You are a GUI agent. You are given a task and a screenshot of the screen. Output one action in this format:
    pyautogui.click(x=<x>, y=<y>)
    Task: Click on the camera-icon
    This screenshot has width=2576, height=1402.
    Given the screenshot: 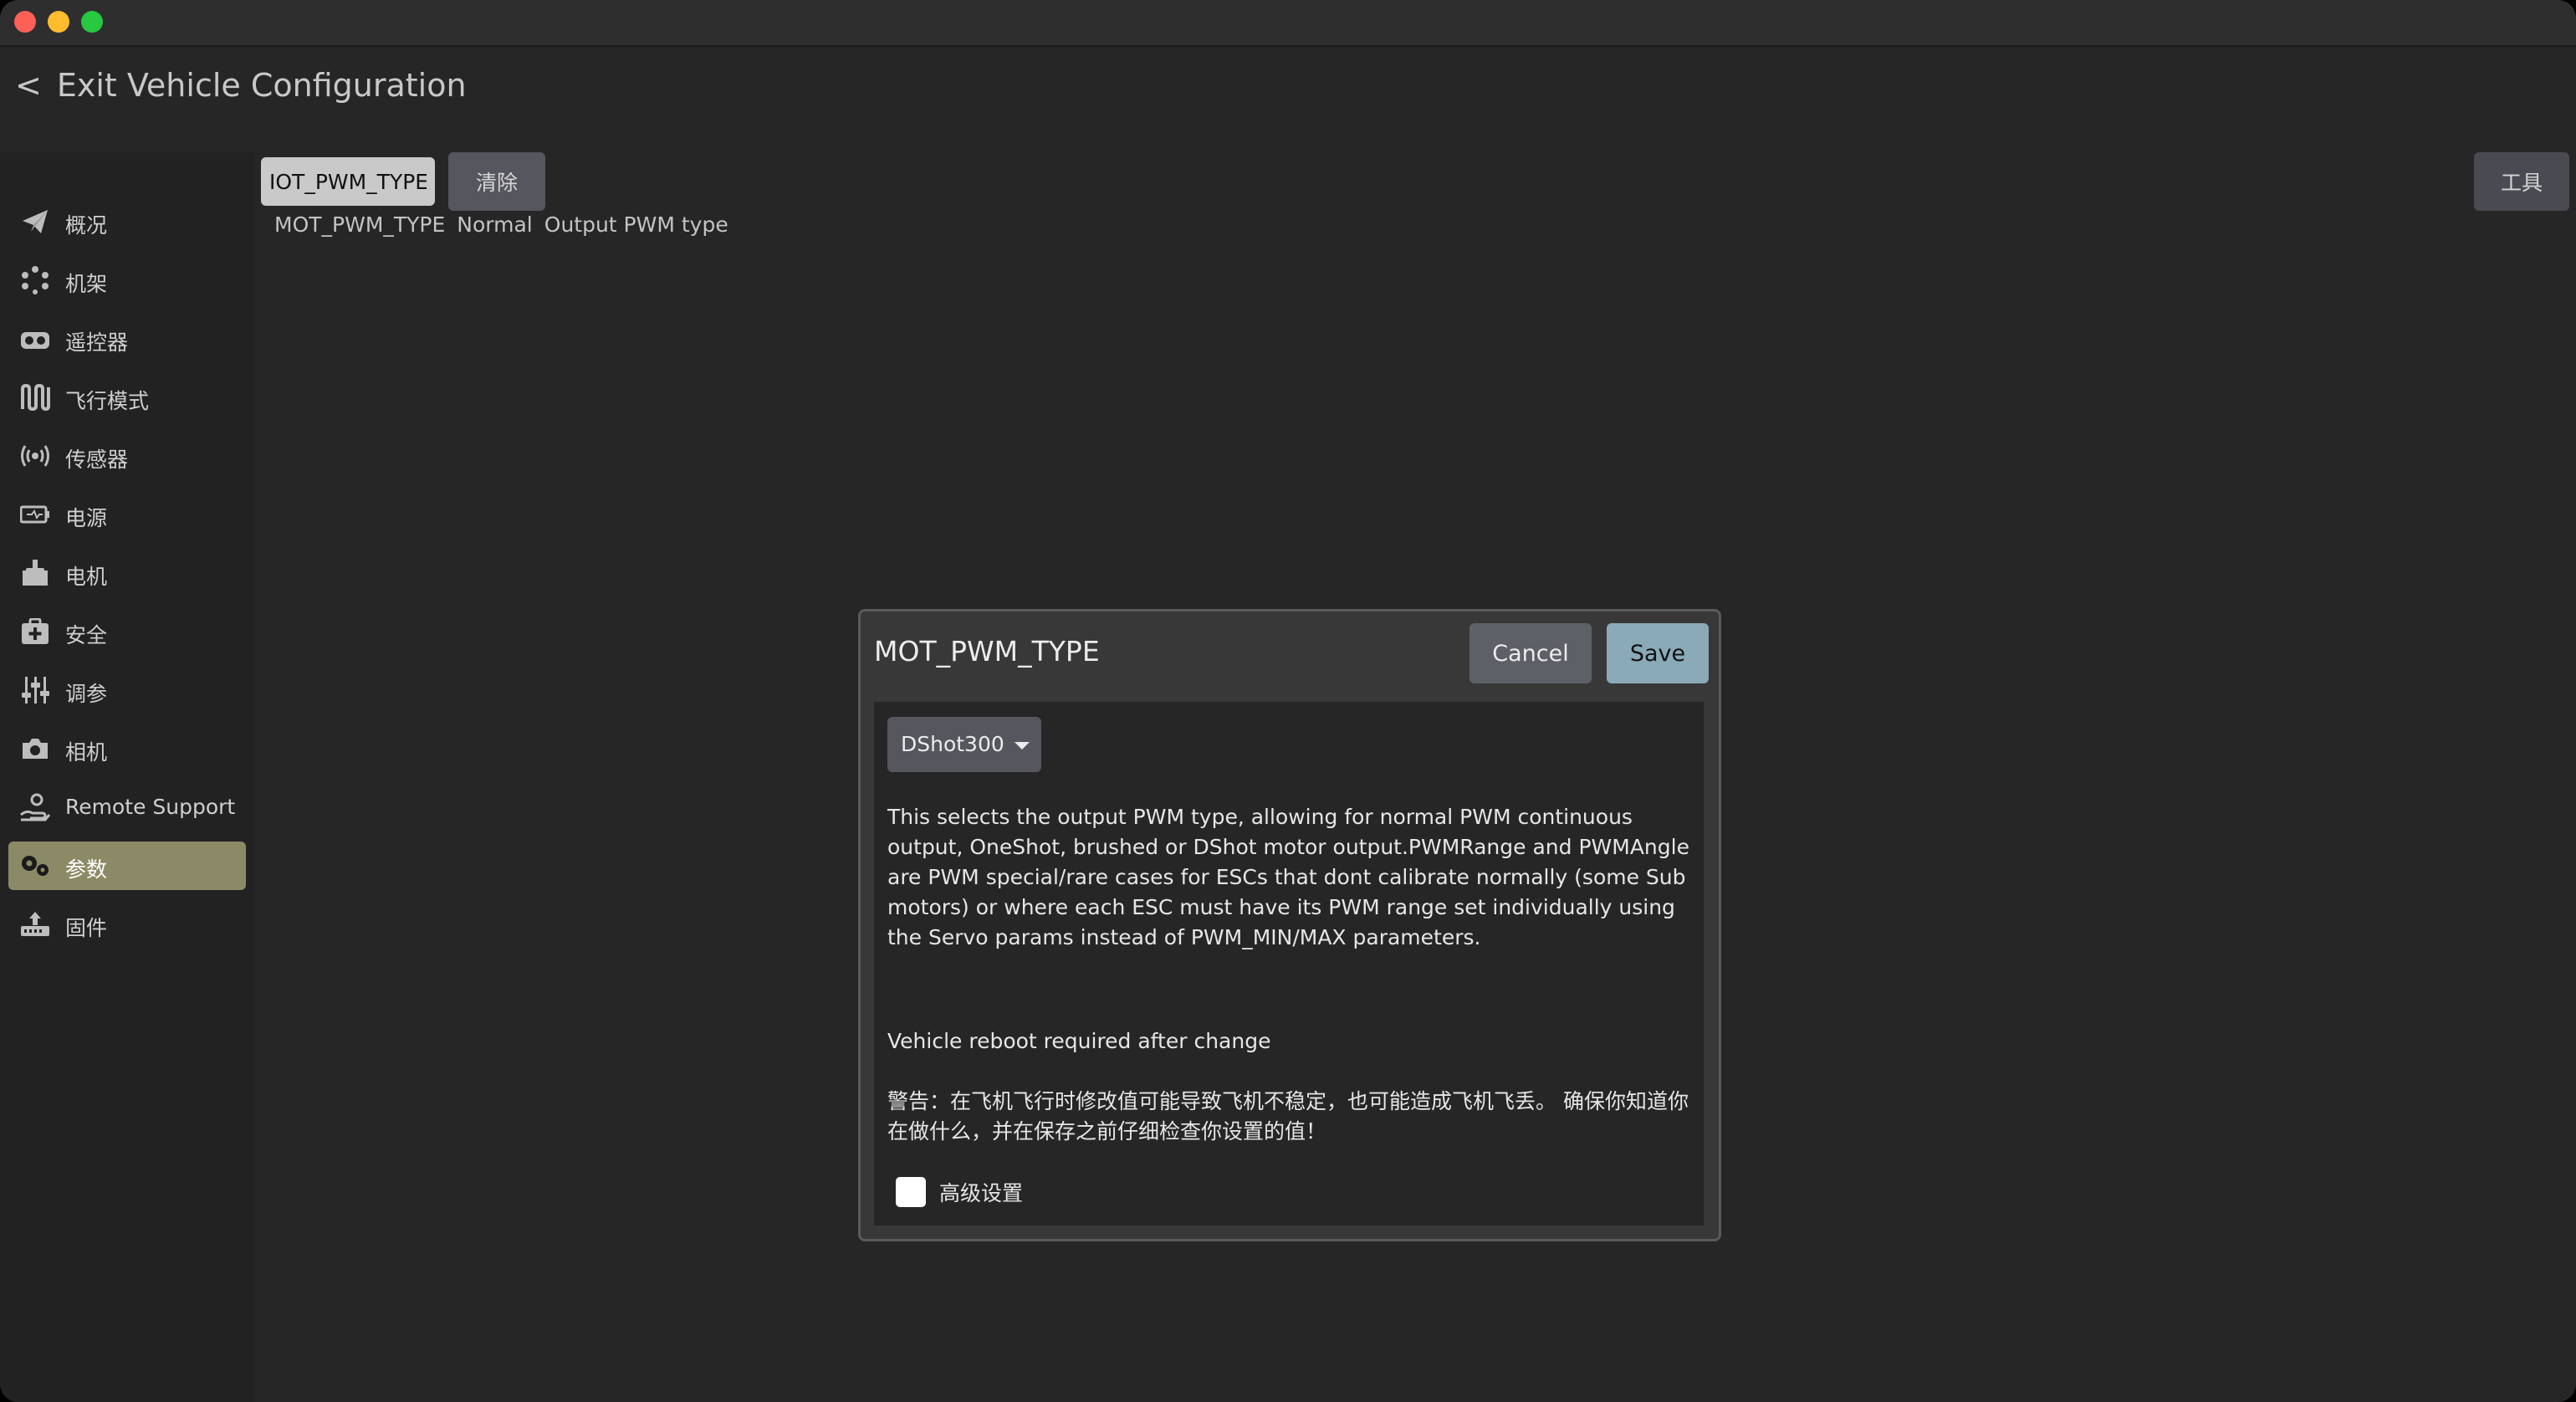 What is the action you would take?
    pyautogui.click(x=35, y=749)
    